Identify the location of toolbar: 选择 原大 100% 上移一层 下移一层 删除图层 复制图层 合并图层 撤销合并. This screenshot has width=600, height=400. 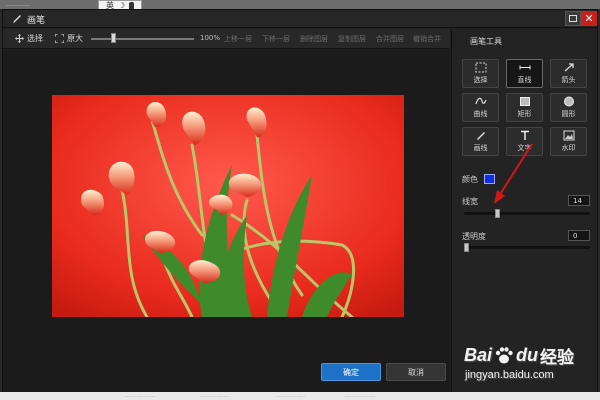
(226, 39).